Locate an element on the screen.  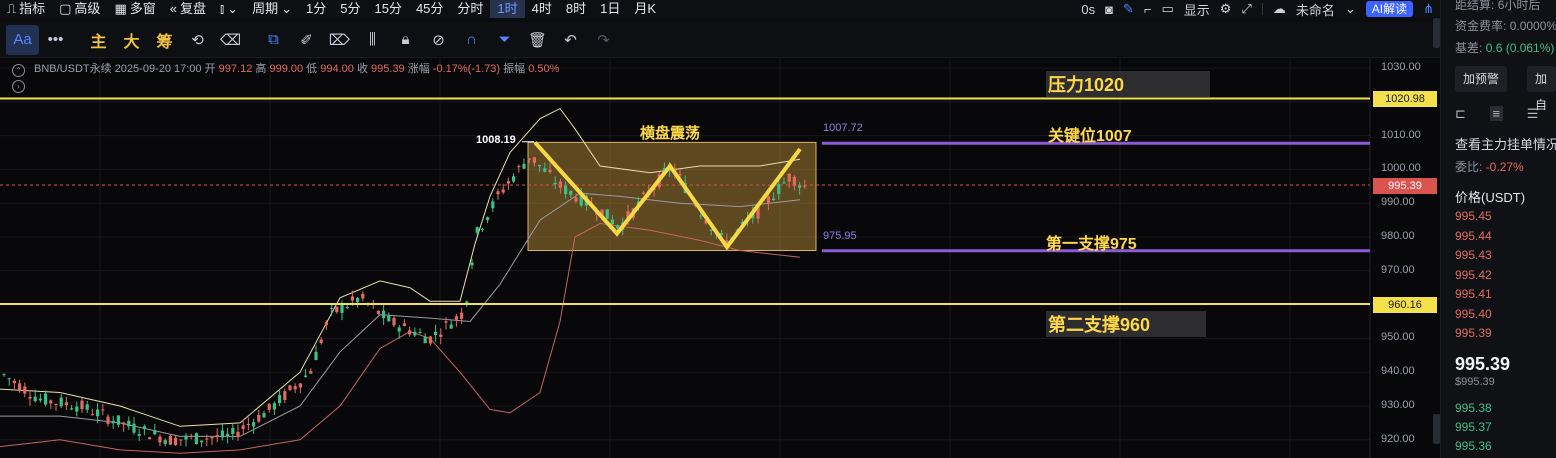
interval-5m: 5分 is located at coordinates (350, 9).